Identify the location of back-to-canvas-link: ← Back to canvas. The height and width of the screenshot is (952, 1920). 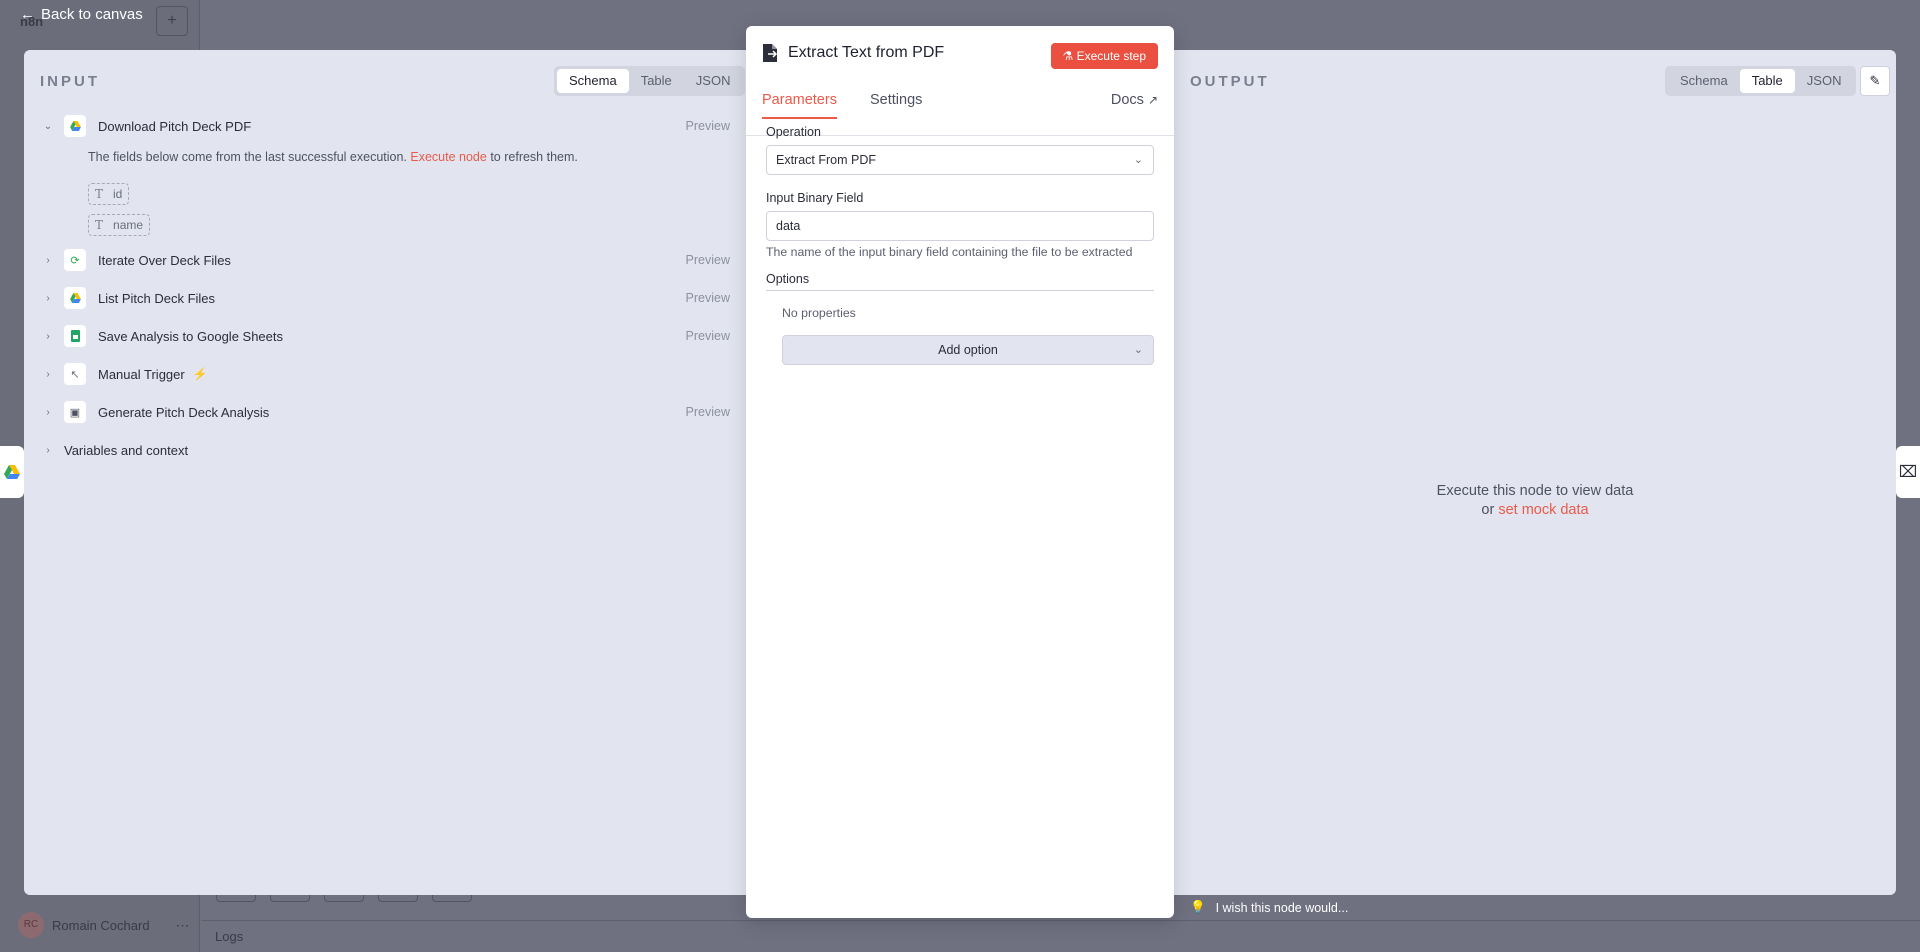
(81, 14).